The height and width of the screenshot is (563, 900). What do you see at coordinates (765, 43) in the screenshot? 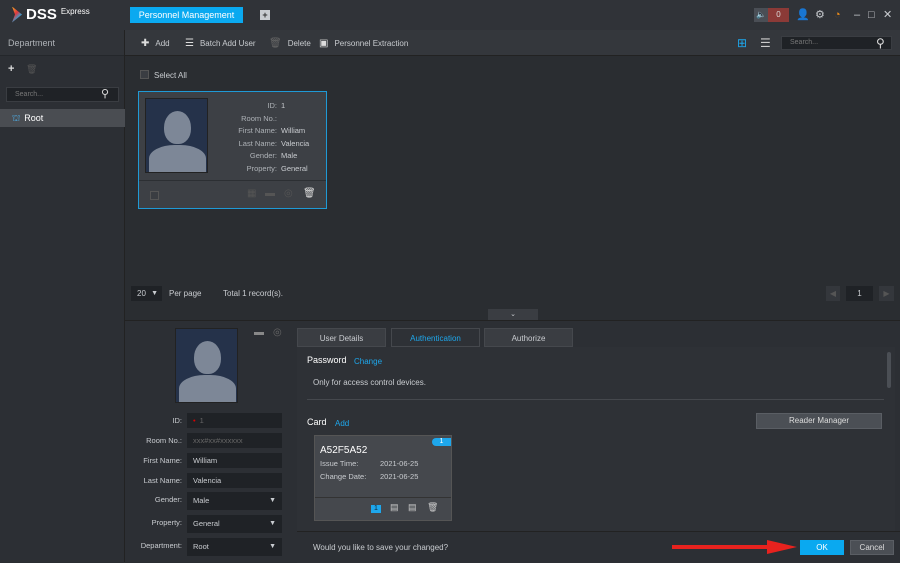
I see `list-view-icon: ☰` at bounding box center [765, 43].